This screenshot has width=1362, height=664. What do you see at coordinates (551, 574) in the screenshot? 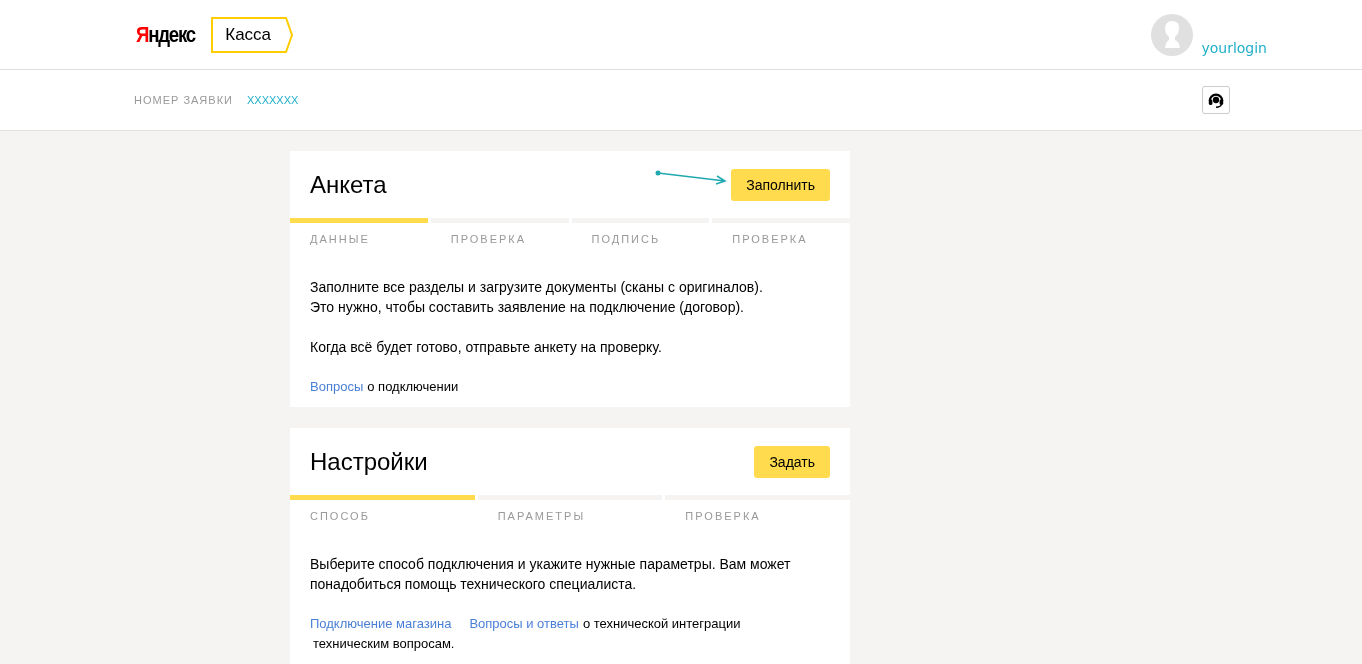
I see `card-description: Выберите способ подключения и укажите нужные параметры. Вам может понадобиться помощь технического специалиста.` at bounding box center [551, 574].